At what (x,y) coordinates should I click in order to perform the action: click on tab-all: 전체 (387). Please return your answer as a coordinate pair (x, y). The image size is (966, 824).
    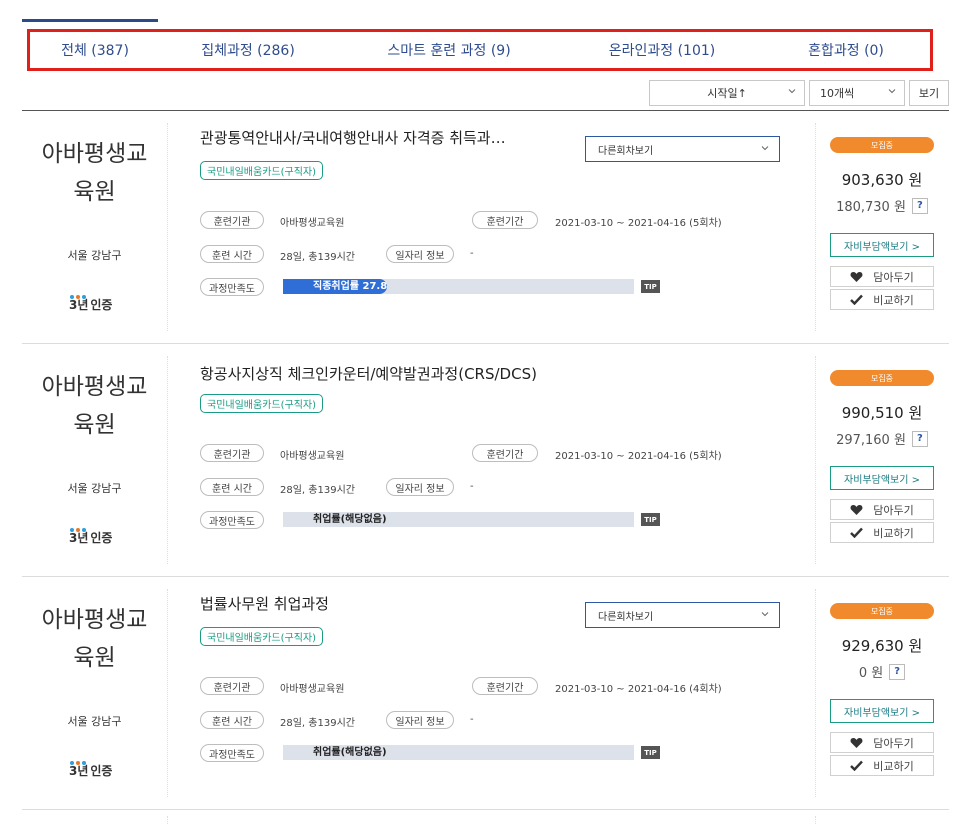
    Looking at the image, I should click on (95, 50).